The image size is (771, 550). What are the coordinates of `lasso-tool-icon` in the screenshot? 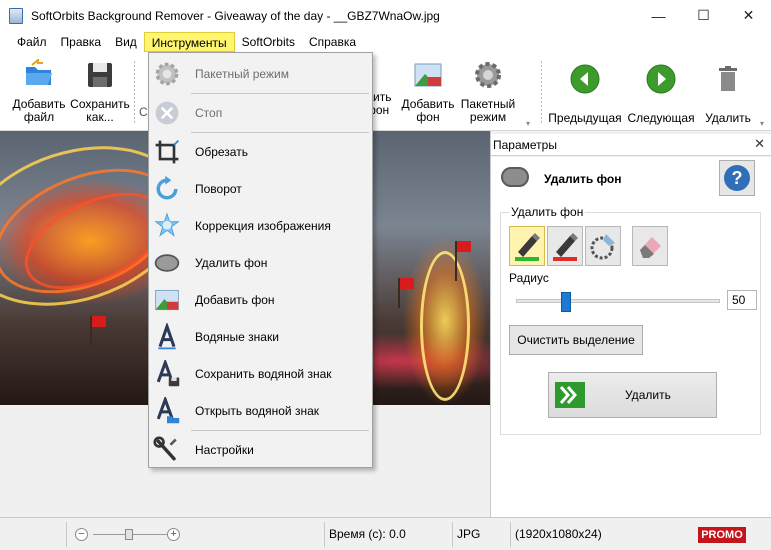 It's located at (602, 247).